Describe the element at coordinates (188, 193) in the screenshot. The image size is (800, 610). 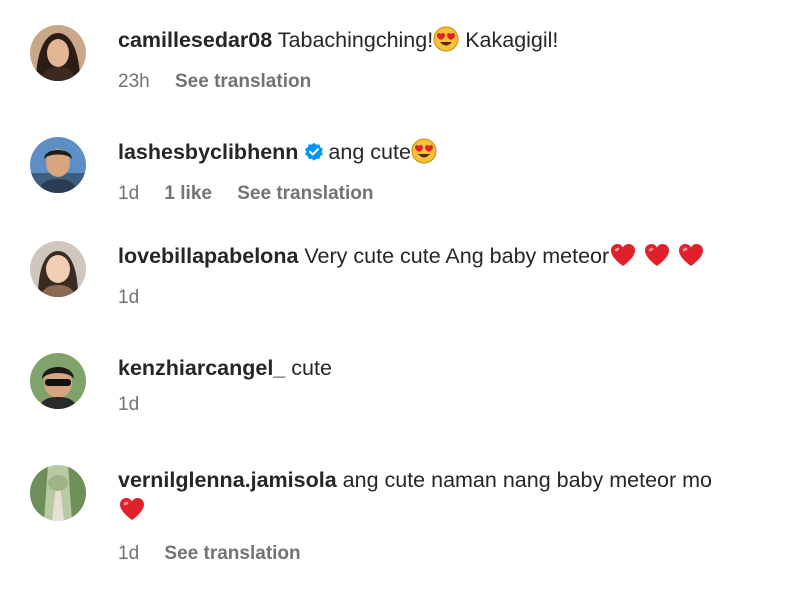
I see `likes-count-button: 1 like` at that location.